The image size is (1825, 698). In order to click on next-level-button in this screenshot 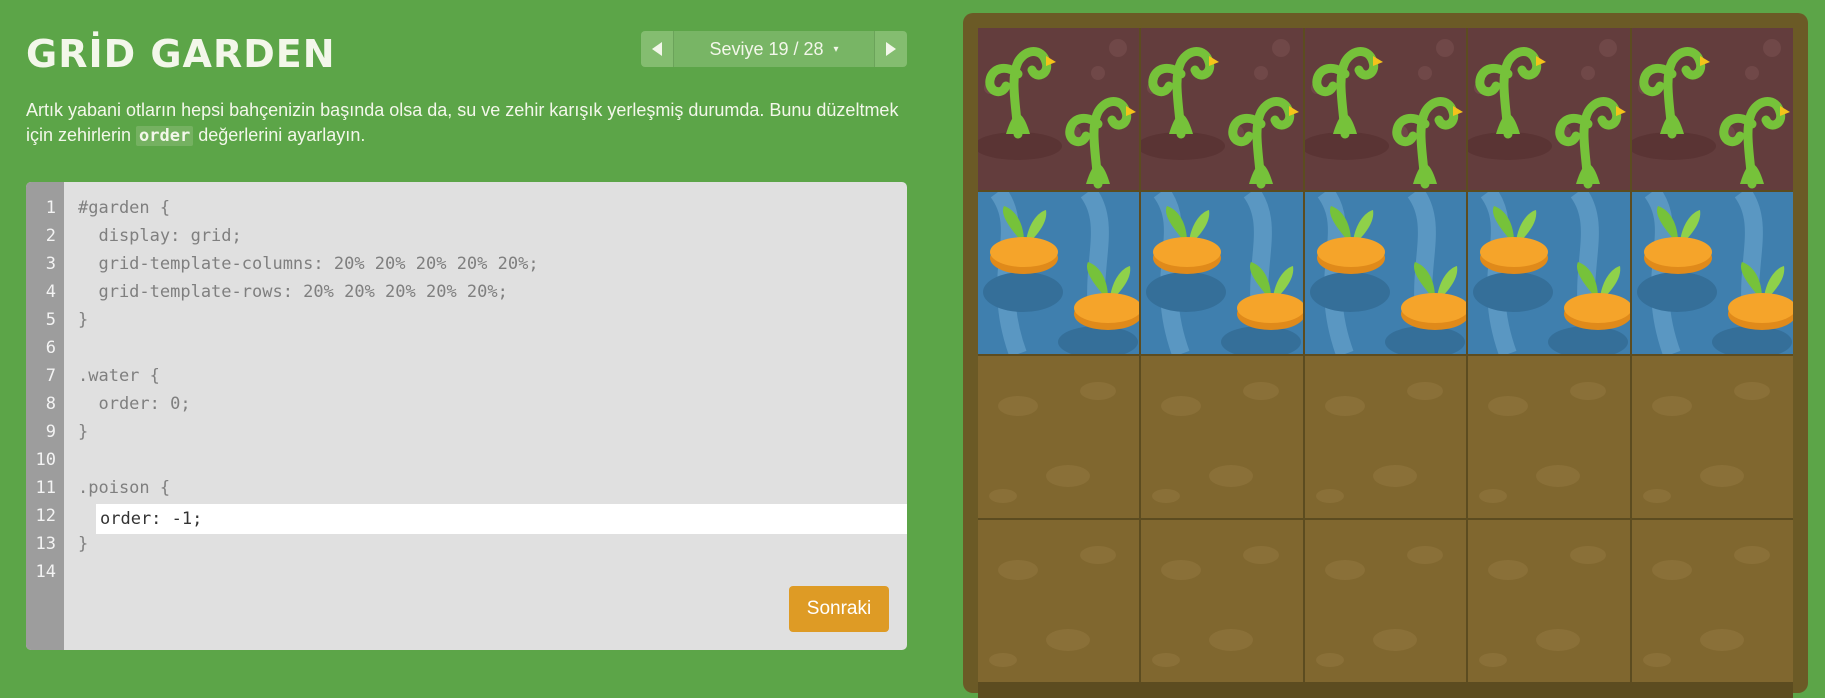, I will do `click(891, 49)`.